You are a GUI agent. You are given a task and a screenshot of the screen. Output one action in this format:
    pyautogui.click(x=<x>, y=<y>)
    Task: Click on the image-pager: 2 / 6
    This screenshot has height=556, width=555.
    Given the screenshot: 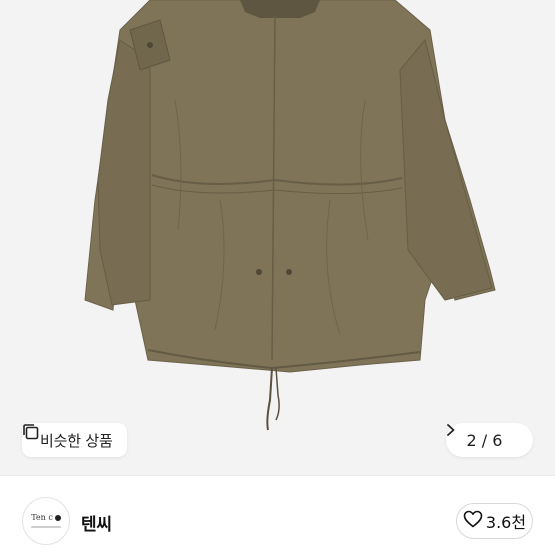 What is the action you would take?
    pyautogui.click(x=489, y=440)
    